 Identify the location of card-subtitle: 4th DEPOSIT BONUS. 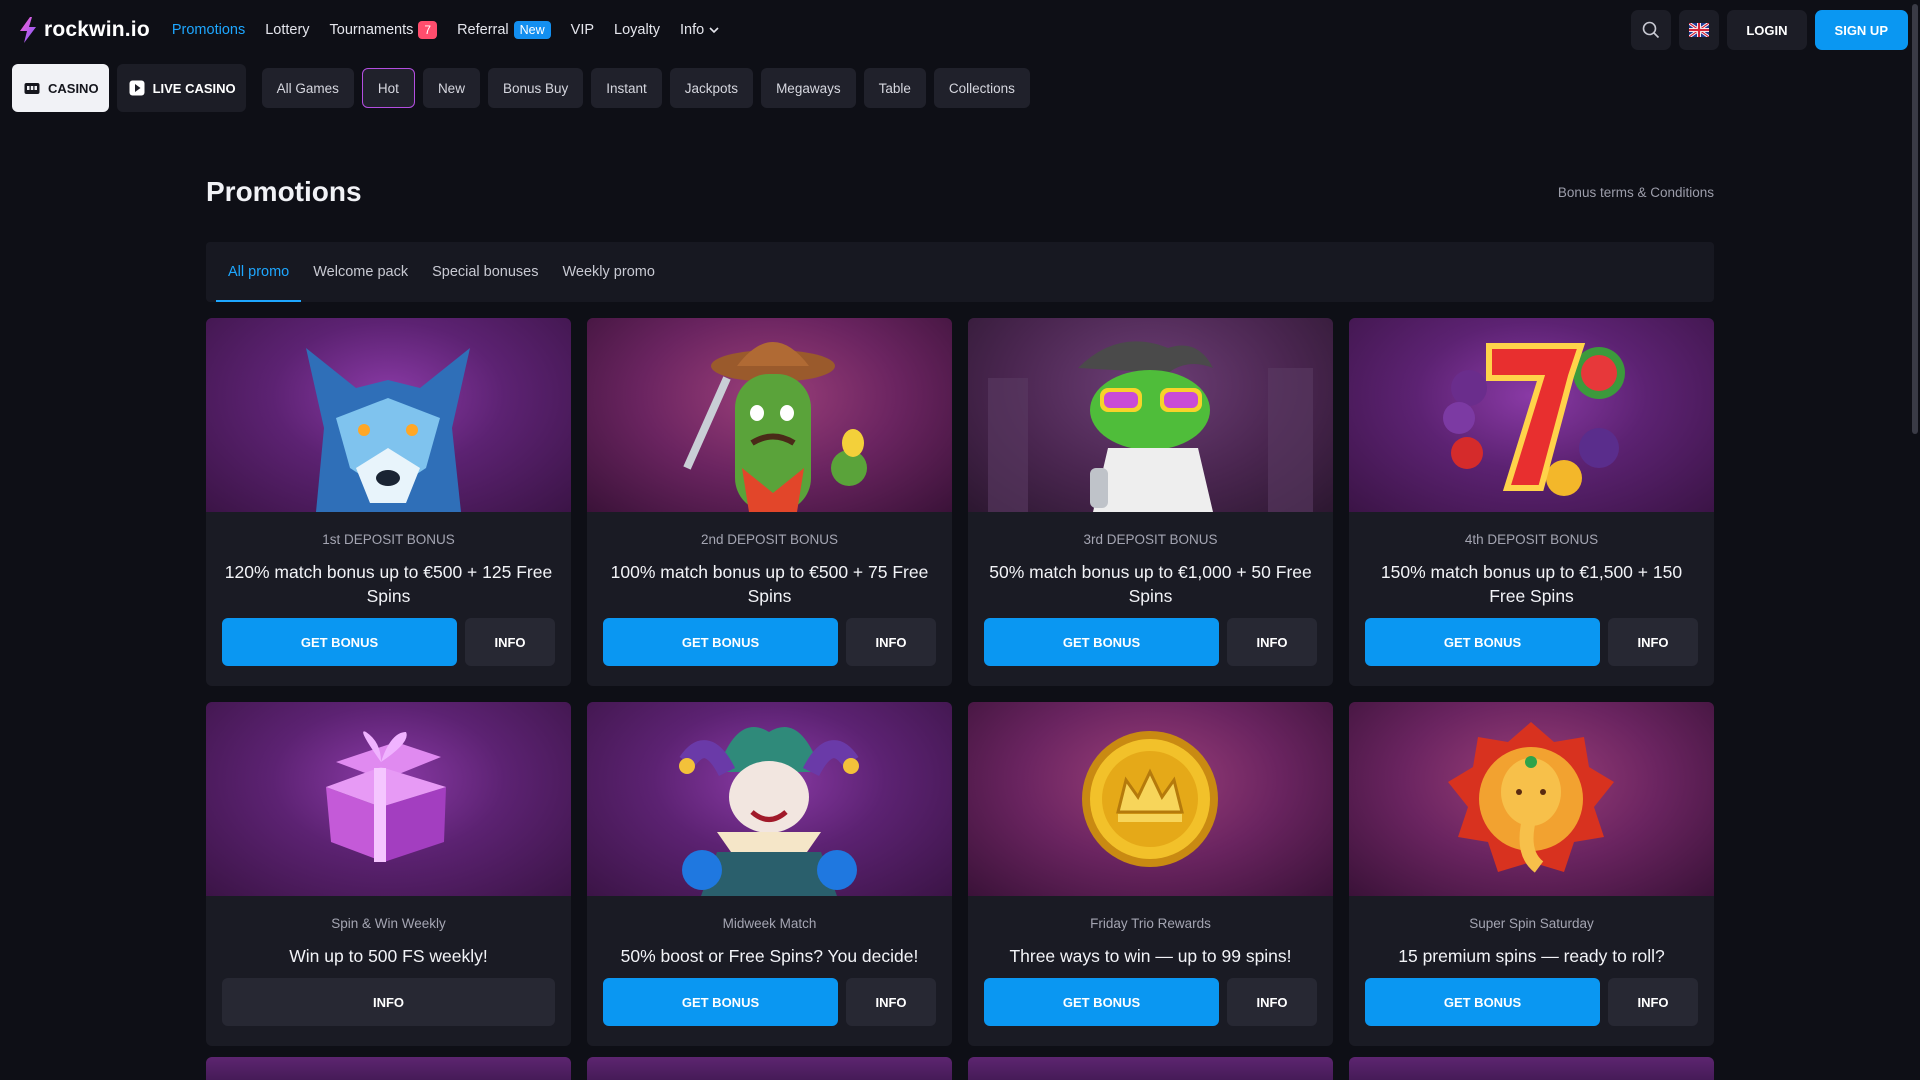
(1531, 539).